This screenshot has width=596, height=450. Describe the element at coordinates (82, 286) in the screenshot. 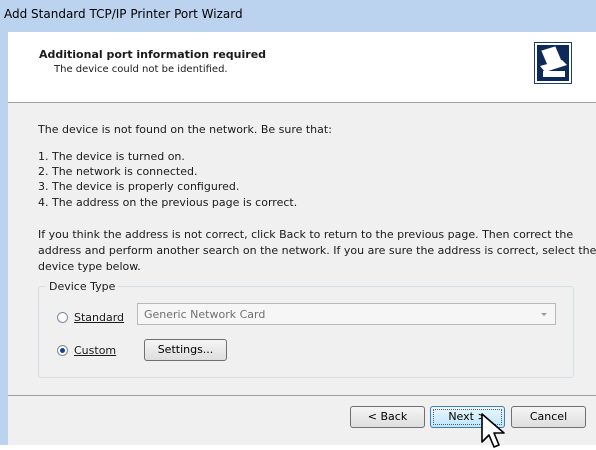

I see `device-type-group-label: Device Type` at that location.